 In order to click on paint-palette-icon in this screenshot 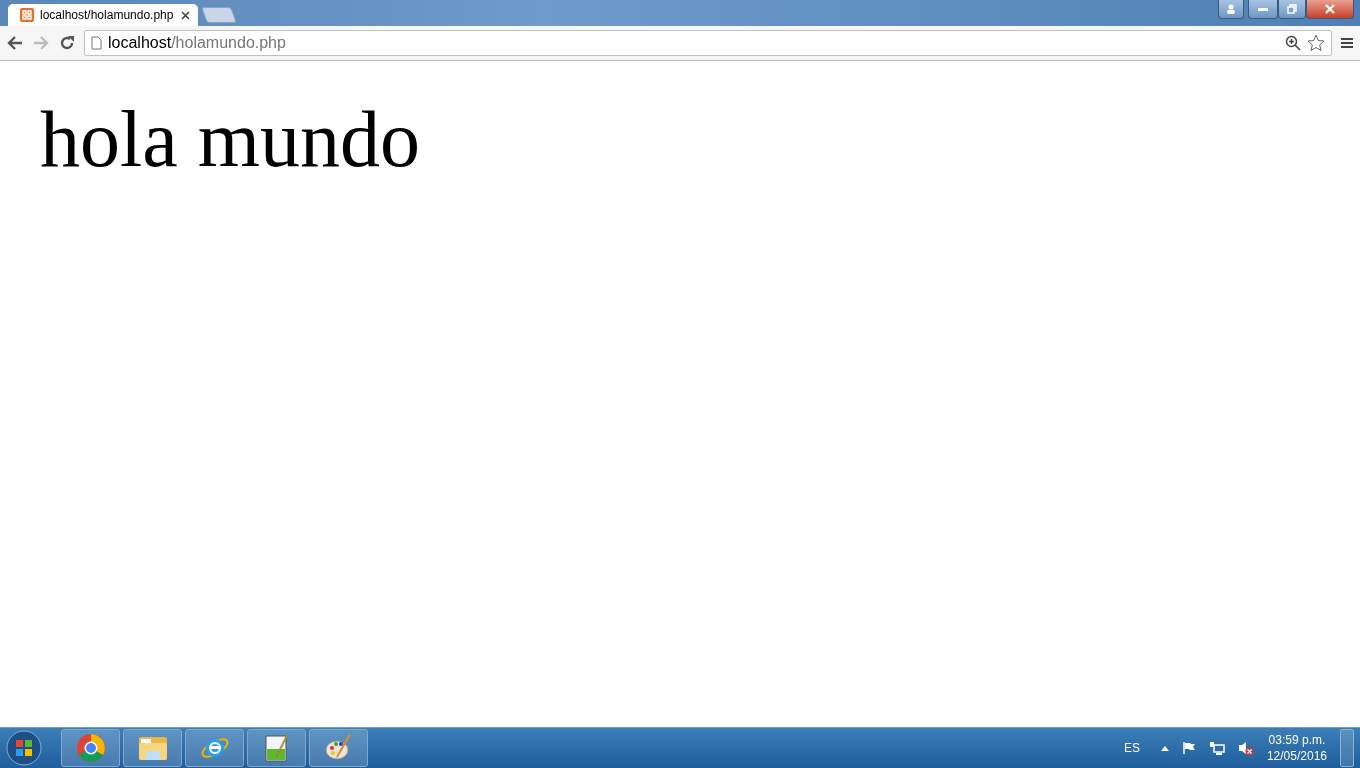, I will do `click(338, 748)`.